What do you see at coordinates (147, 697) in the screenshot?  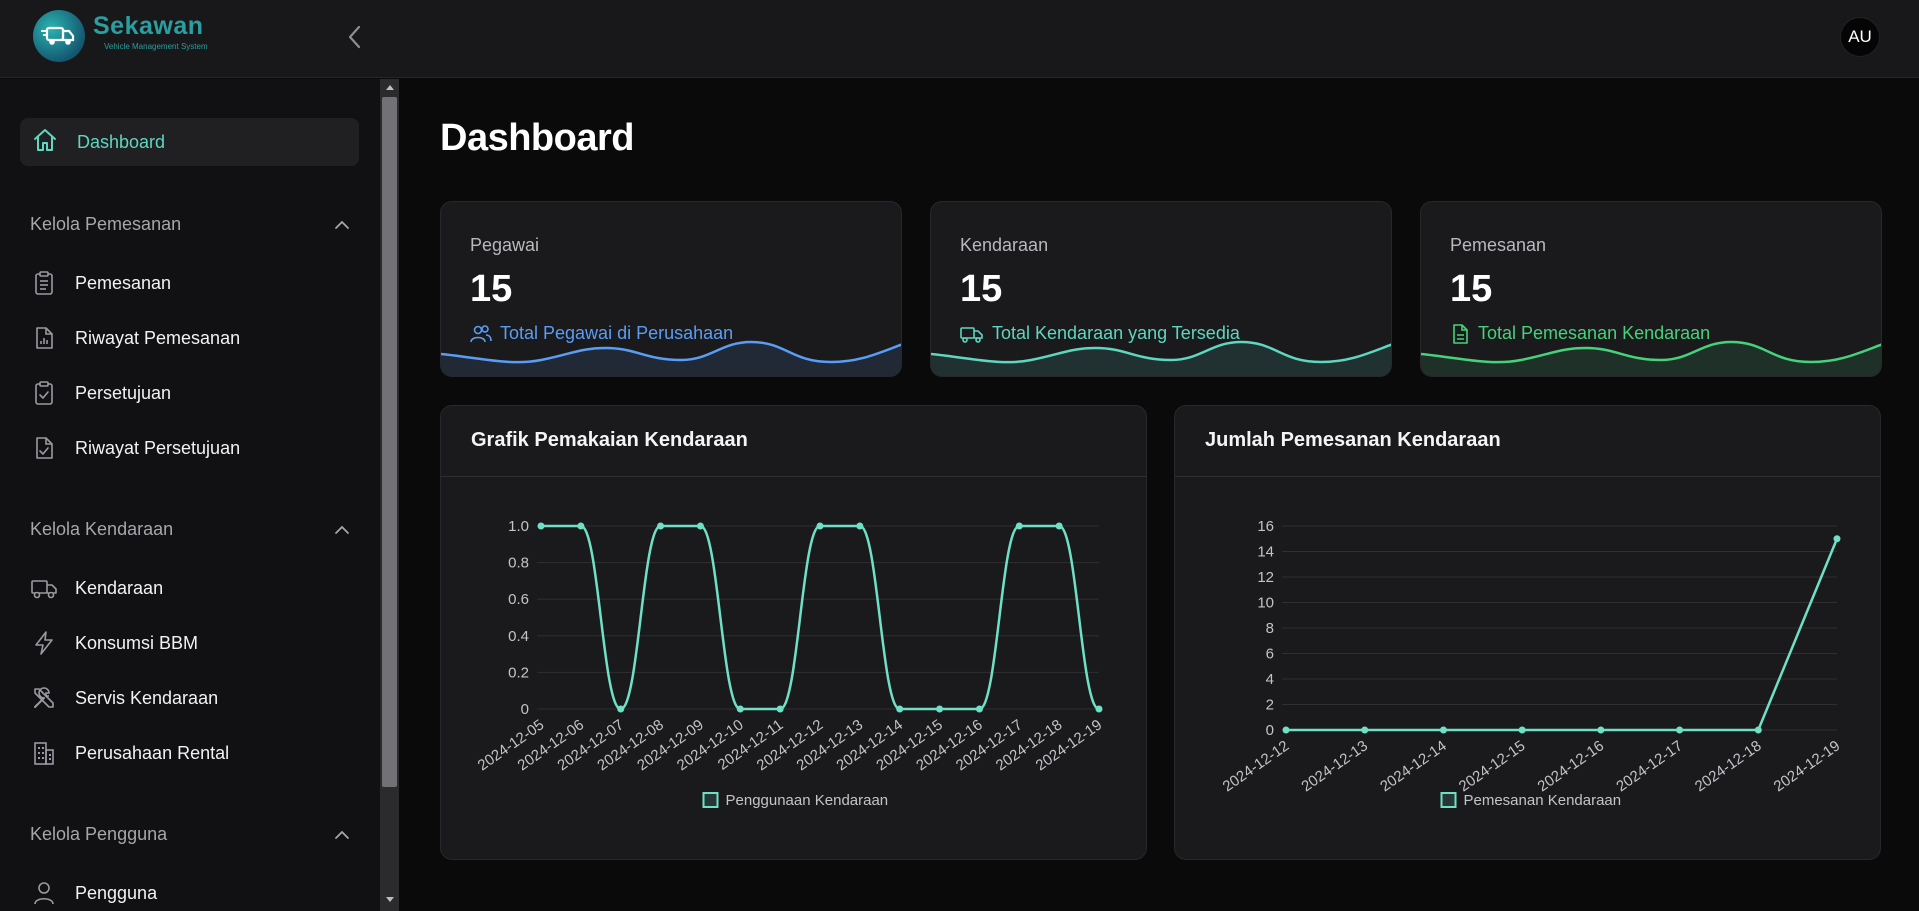 I see `sidebar-item-label: Servis Kendaraan` at bounding box center [147, 697].